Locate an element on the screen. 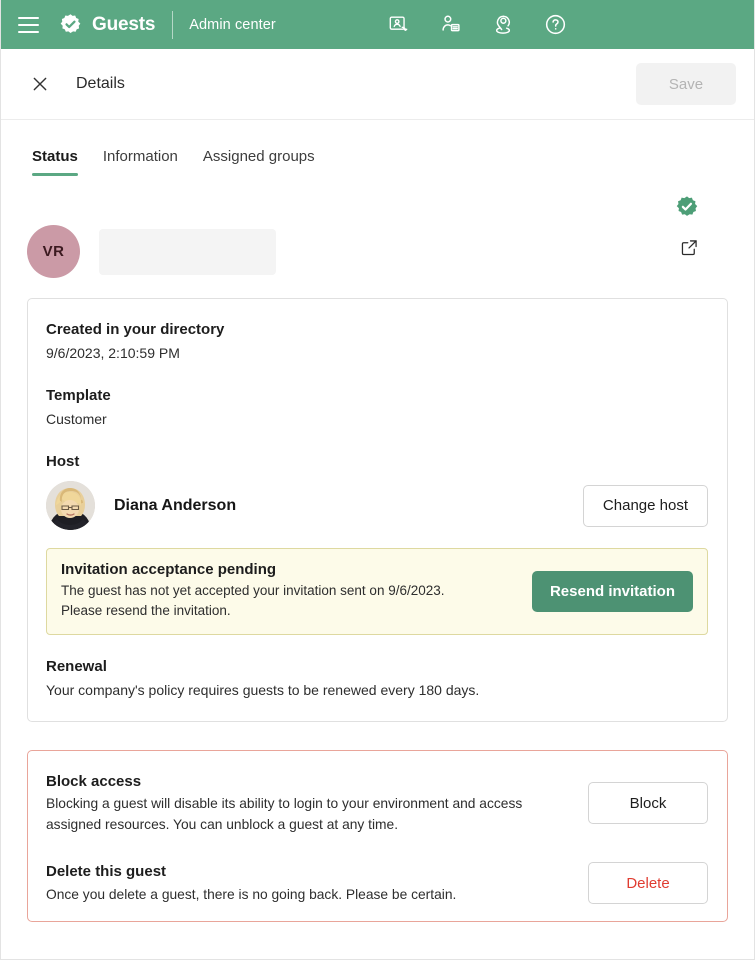  appbar-divider is located at coordinates (173, 24).